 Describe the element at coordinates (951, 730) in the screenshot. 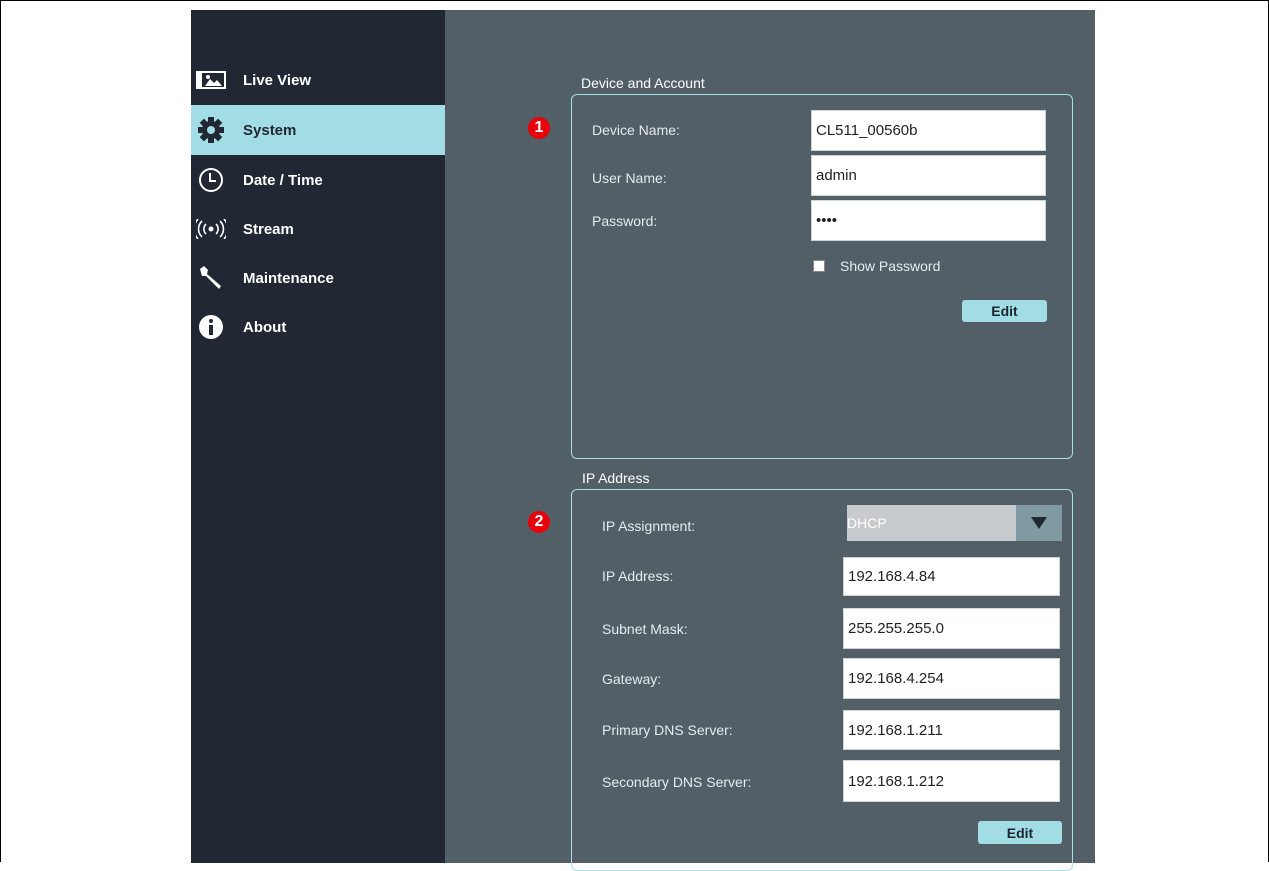

I see `primary-dns-input` at that location.